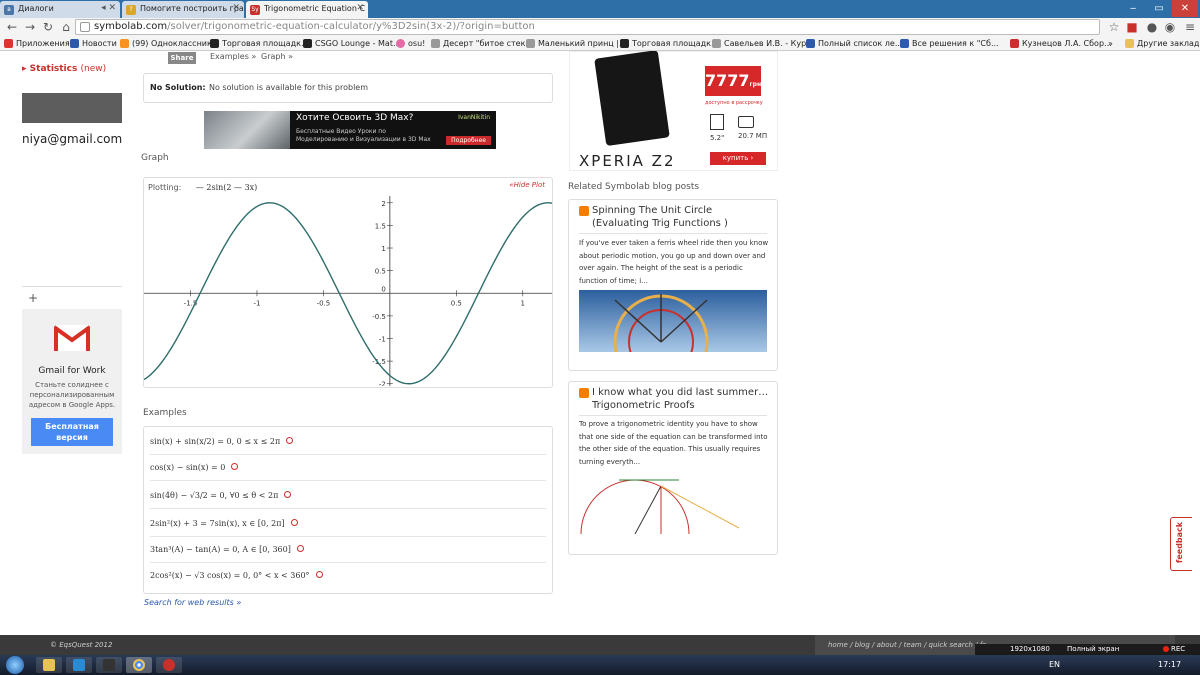 Image resolution: width=1200 pixels, height=675 pixels. What do you see at coordinates (26, 69) in the screenshot?
I see `arrow-icon: ▸` at bounding box center [26, 69].